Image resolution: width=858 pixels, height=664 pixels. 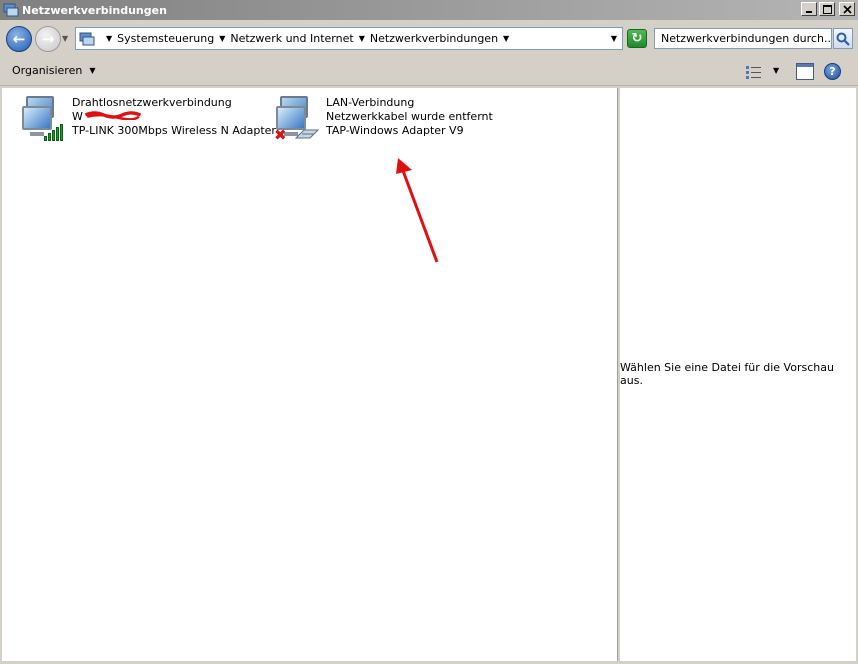 I want to click on signal-strength-icon, so click(x=53, y=132).